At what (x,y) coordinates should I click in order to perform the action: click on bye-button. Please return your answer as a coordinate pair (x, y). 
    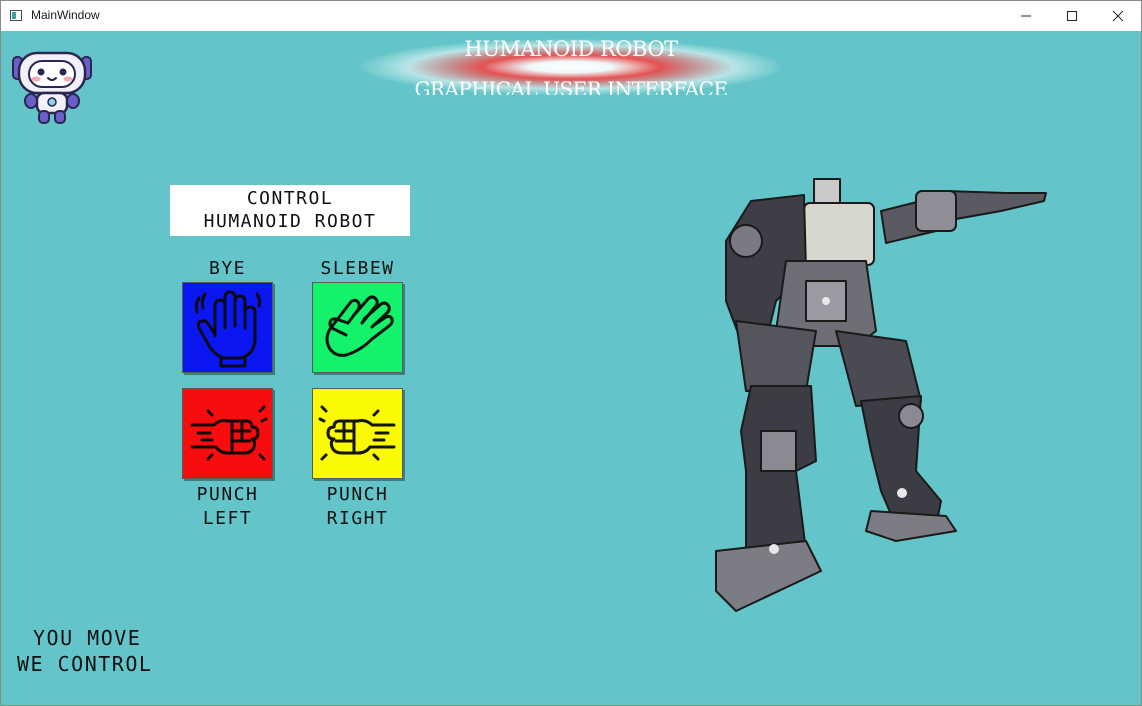
    Looking at the image, I should click on (227, 327).